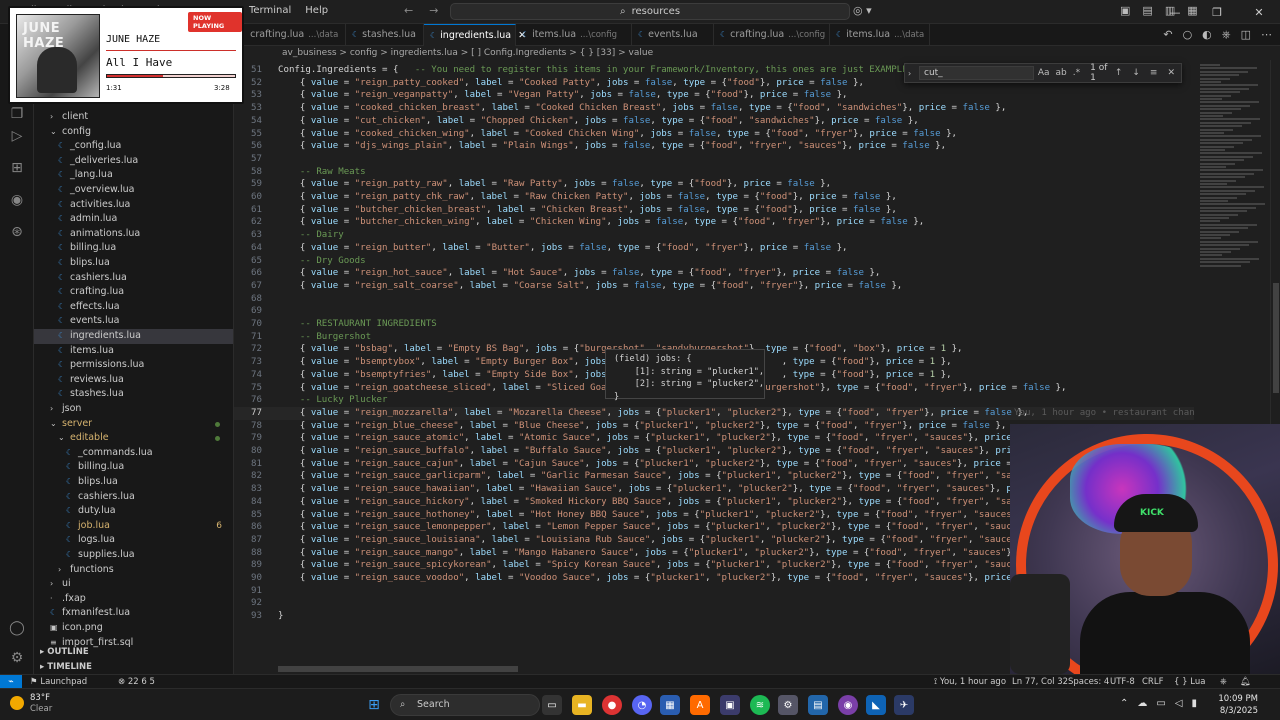 The height and width of the screenshot is (720, 1280). What do you see at coordinates (612, 705) in the screenshot?
I see `chrome-icon: ●` at bounding box center [612, 705].